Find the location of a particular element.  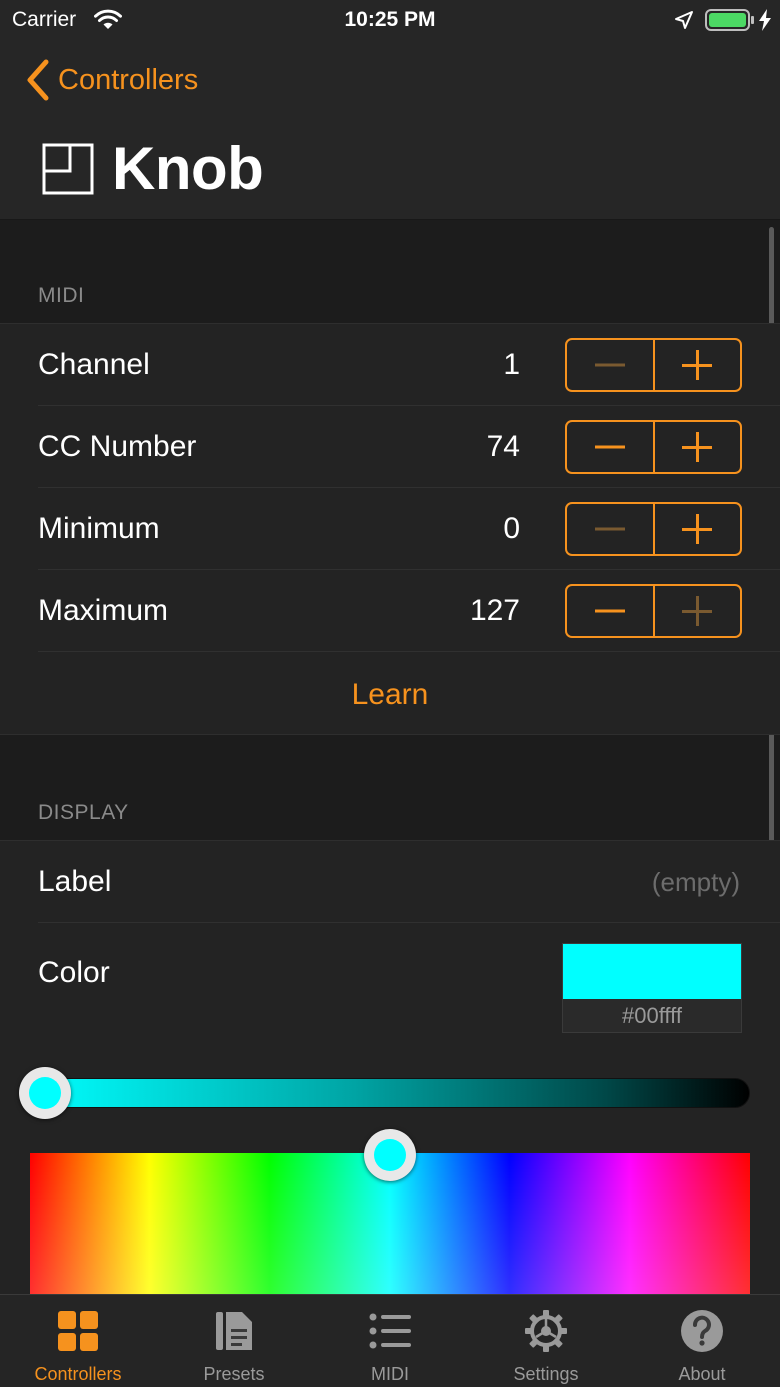

tab-bar: Controllers Presets MIDI Settings About is located at coordinates (390, 1340).